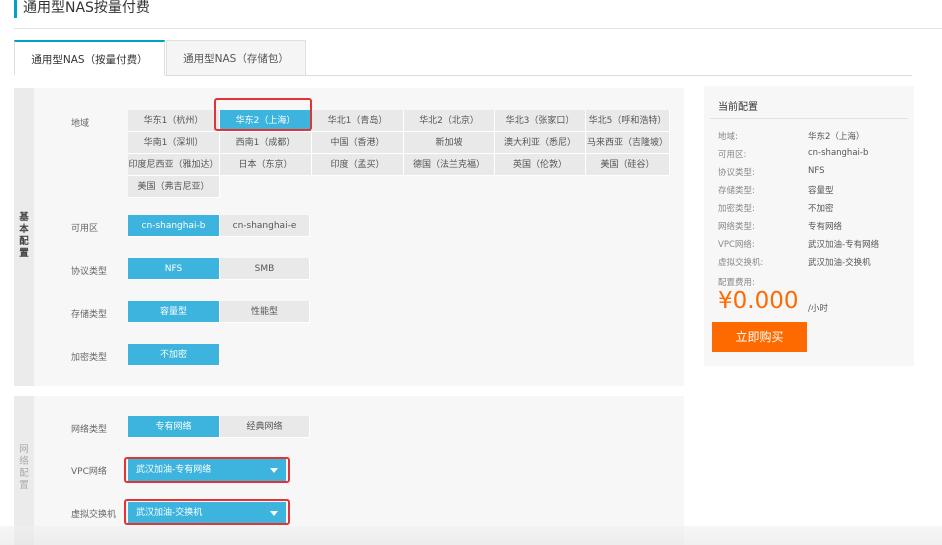  What do you see at coordinates (816, 171) in the screenshot?
I see `summary-value: NFS` at bounding box center [816, 171].